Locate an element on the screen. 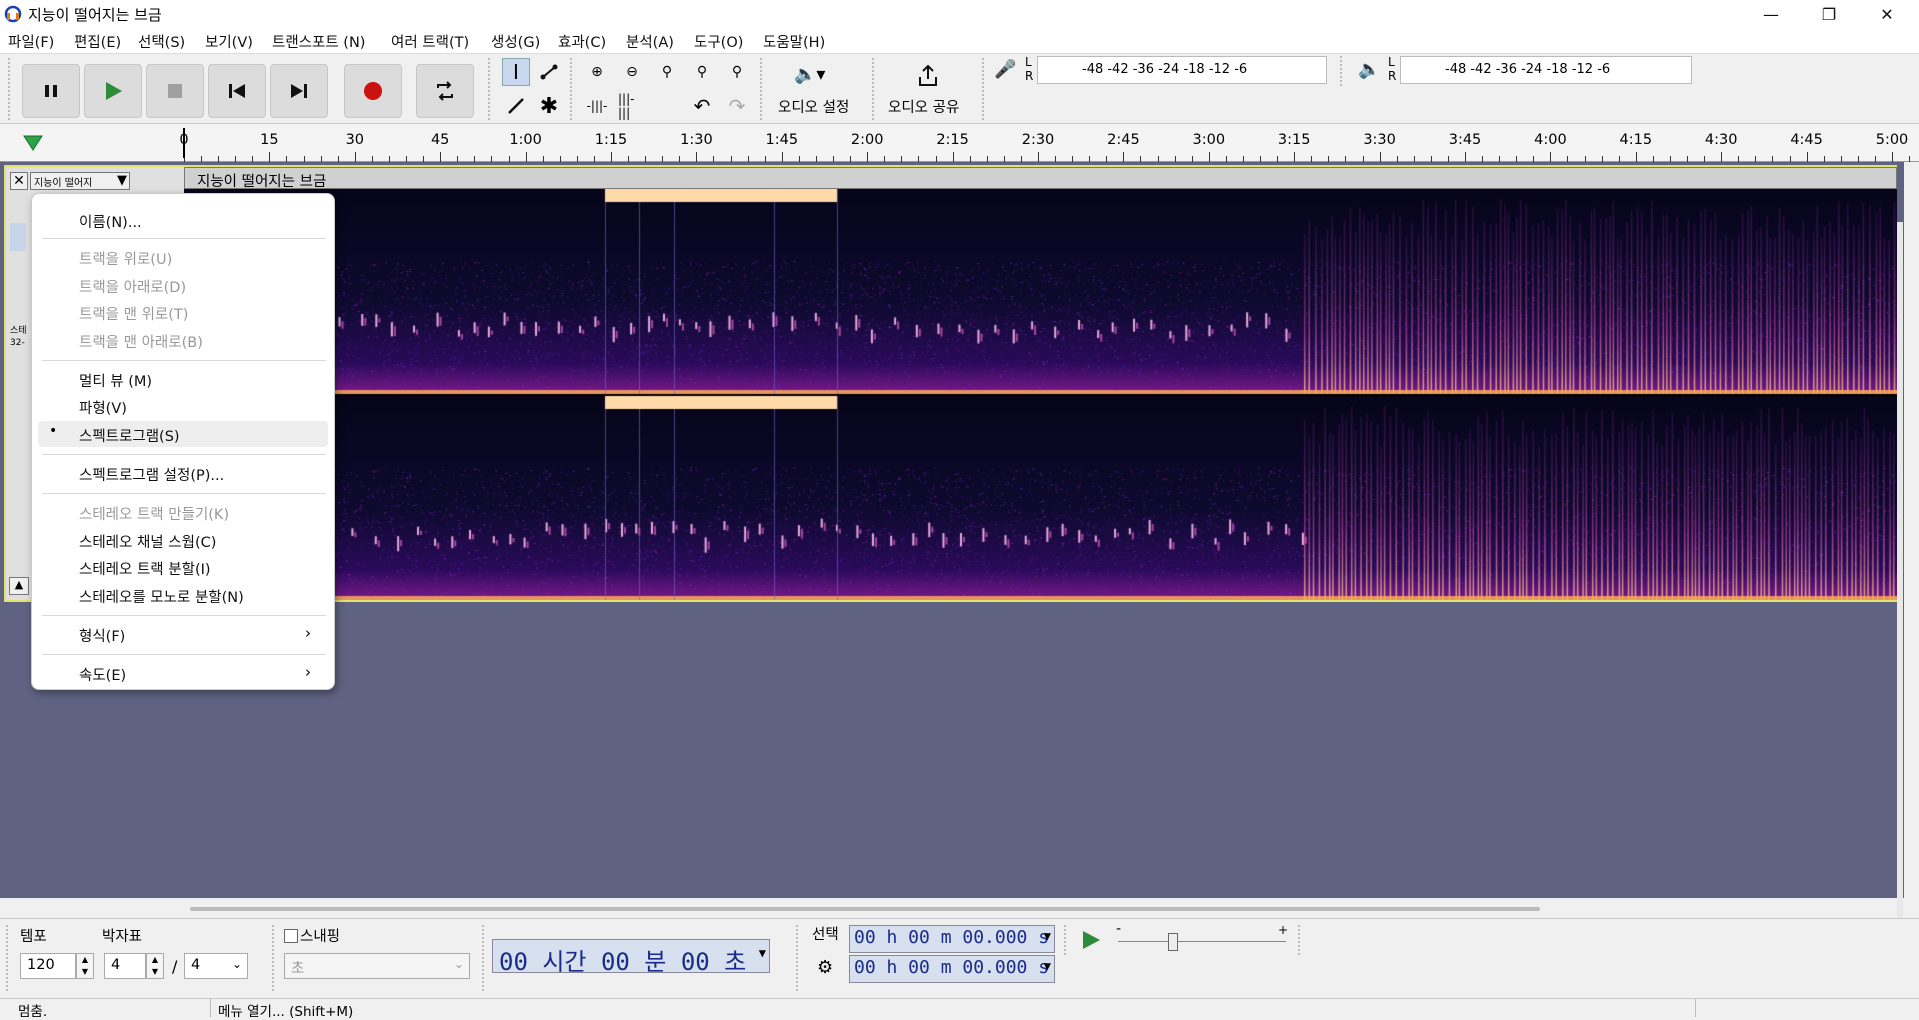 The height and width of the screenshot is (1020, 1919). record-button is located at coordinates (373, 91).